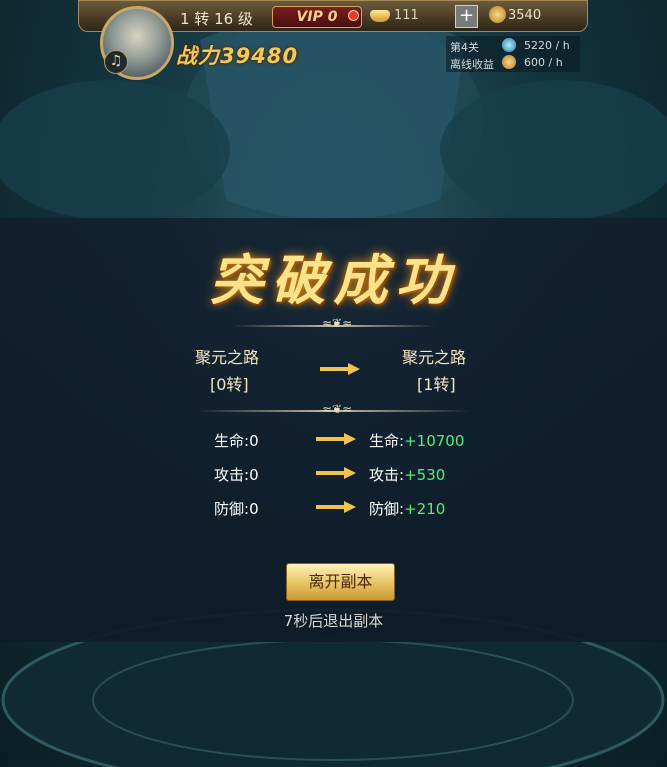 The height and width of the screenshot is (767, 667). Describe the element at coordinates (407, 509) in the screenshot. I see `stat-def-after: 防御:+210` at that location.